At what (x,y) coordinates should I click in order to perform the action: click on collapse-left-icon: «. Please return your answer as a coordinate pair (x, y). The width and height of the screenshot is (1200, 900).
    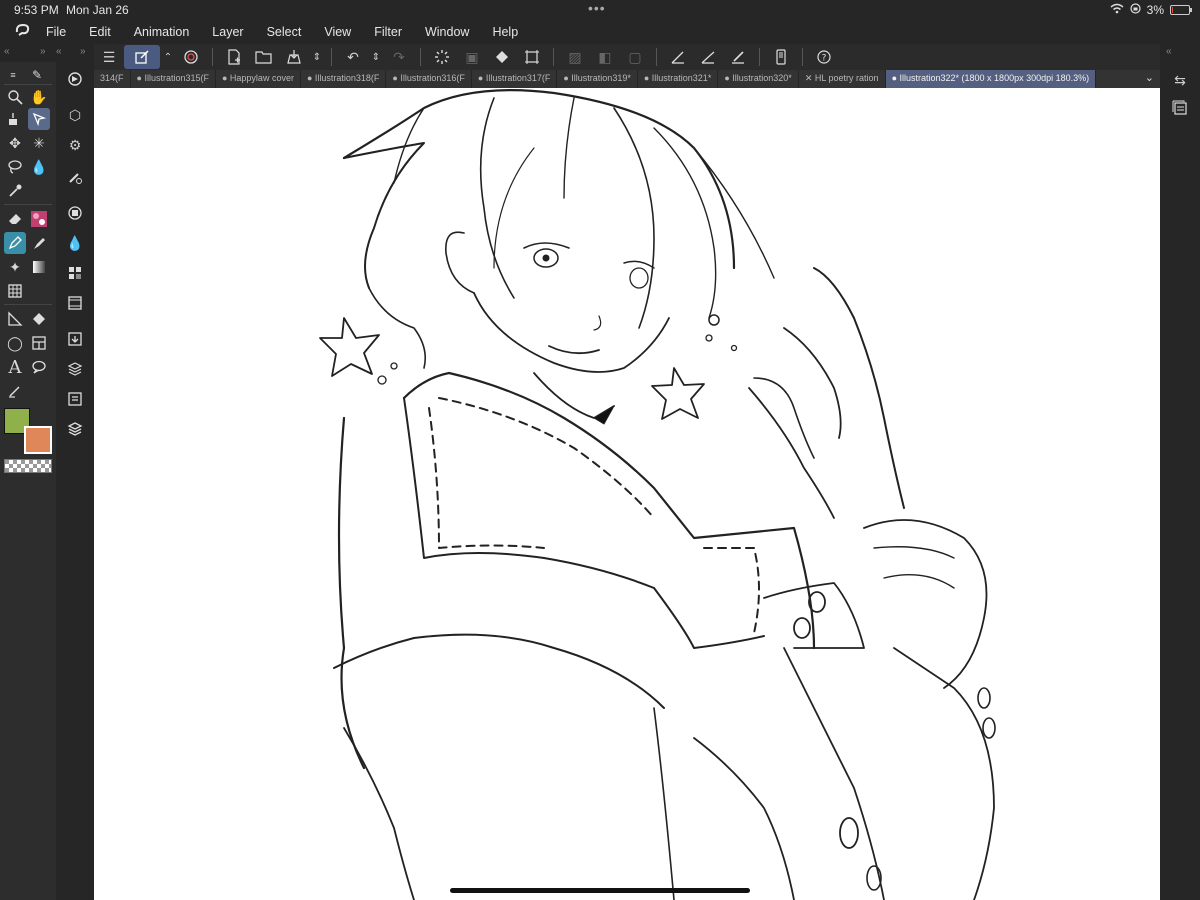
    Looking at the image, I should click on (7, 51).